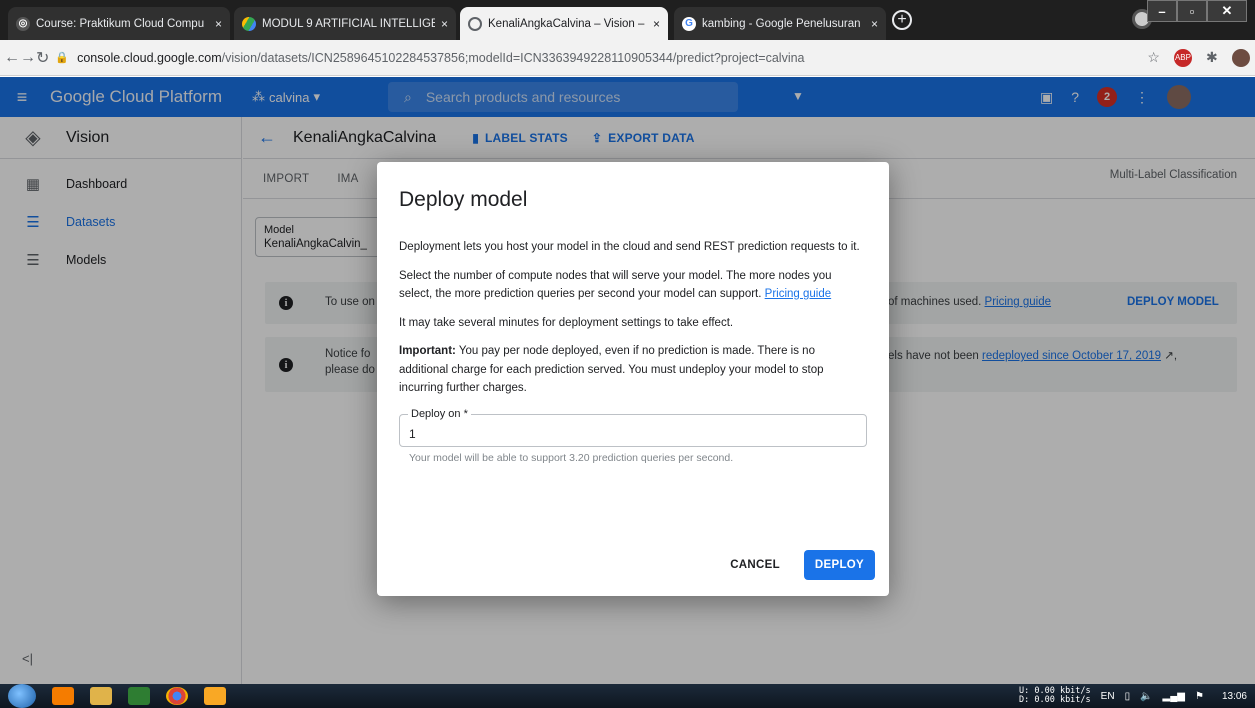 The height and width of the screenshot is (708, 1255). Describe the element at coordinates (12, 58) in the screenshot. I see `back-arrow-icon: ←` at that location.